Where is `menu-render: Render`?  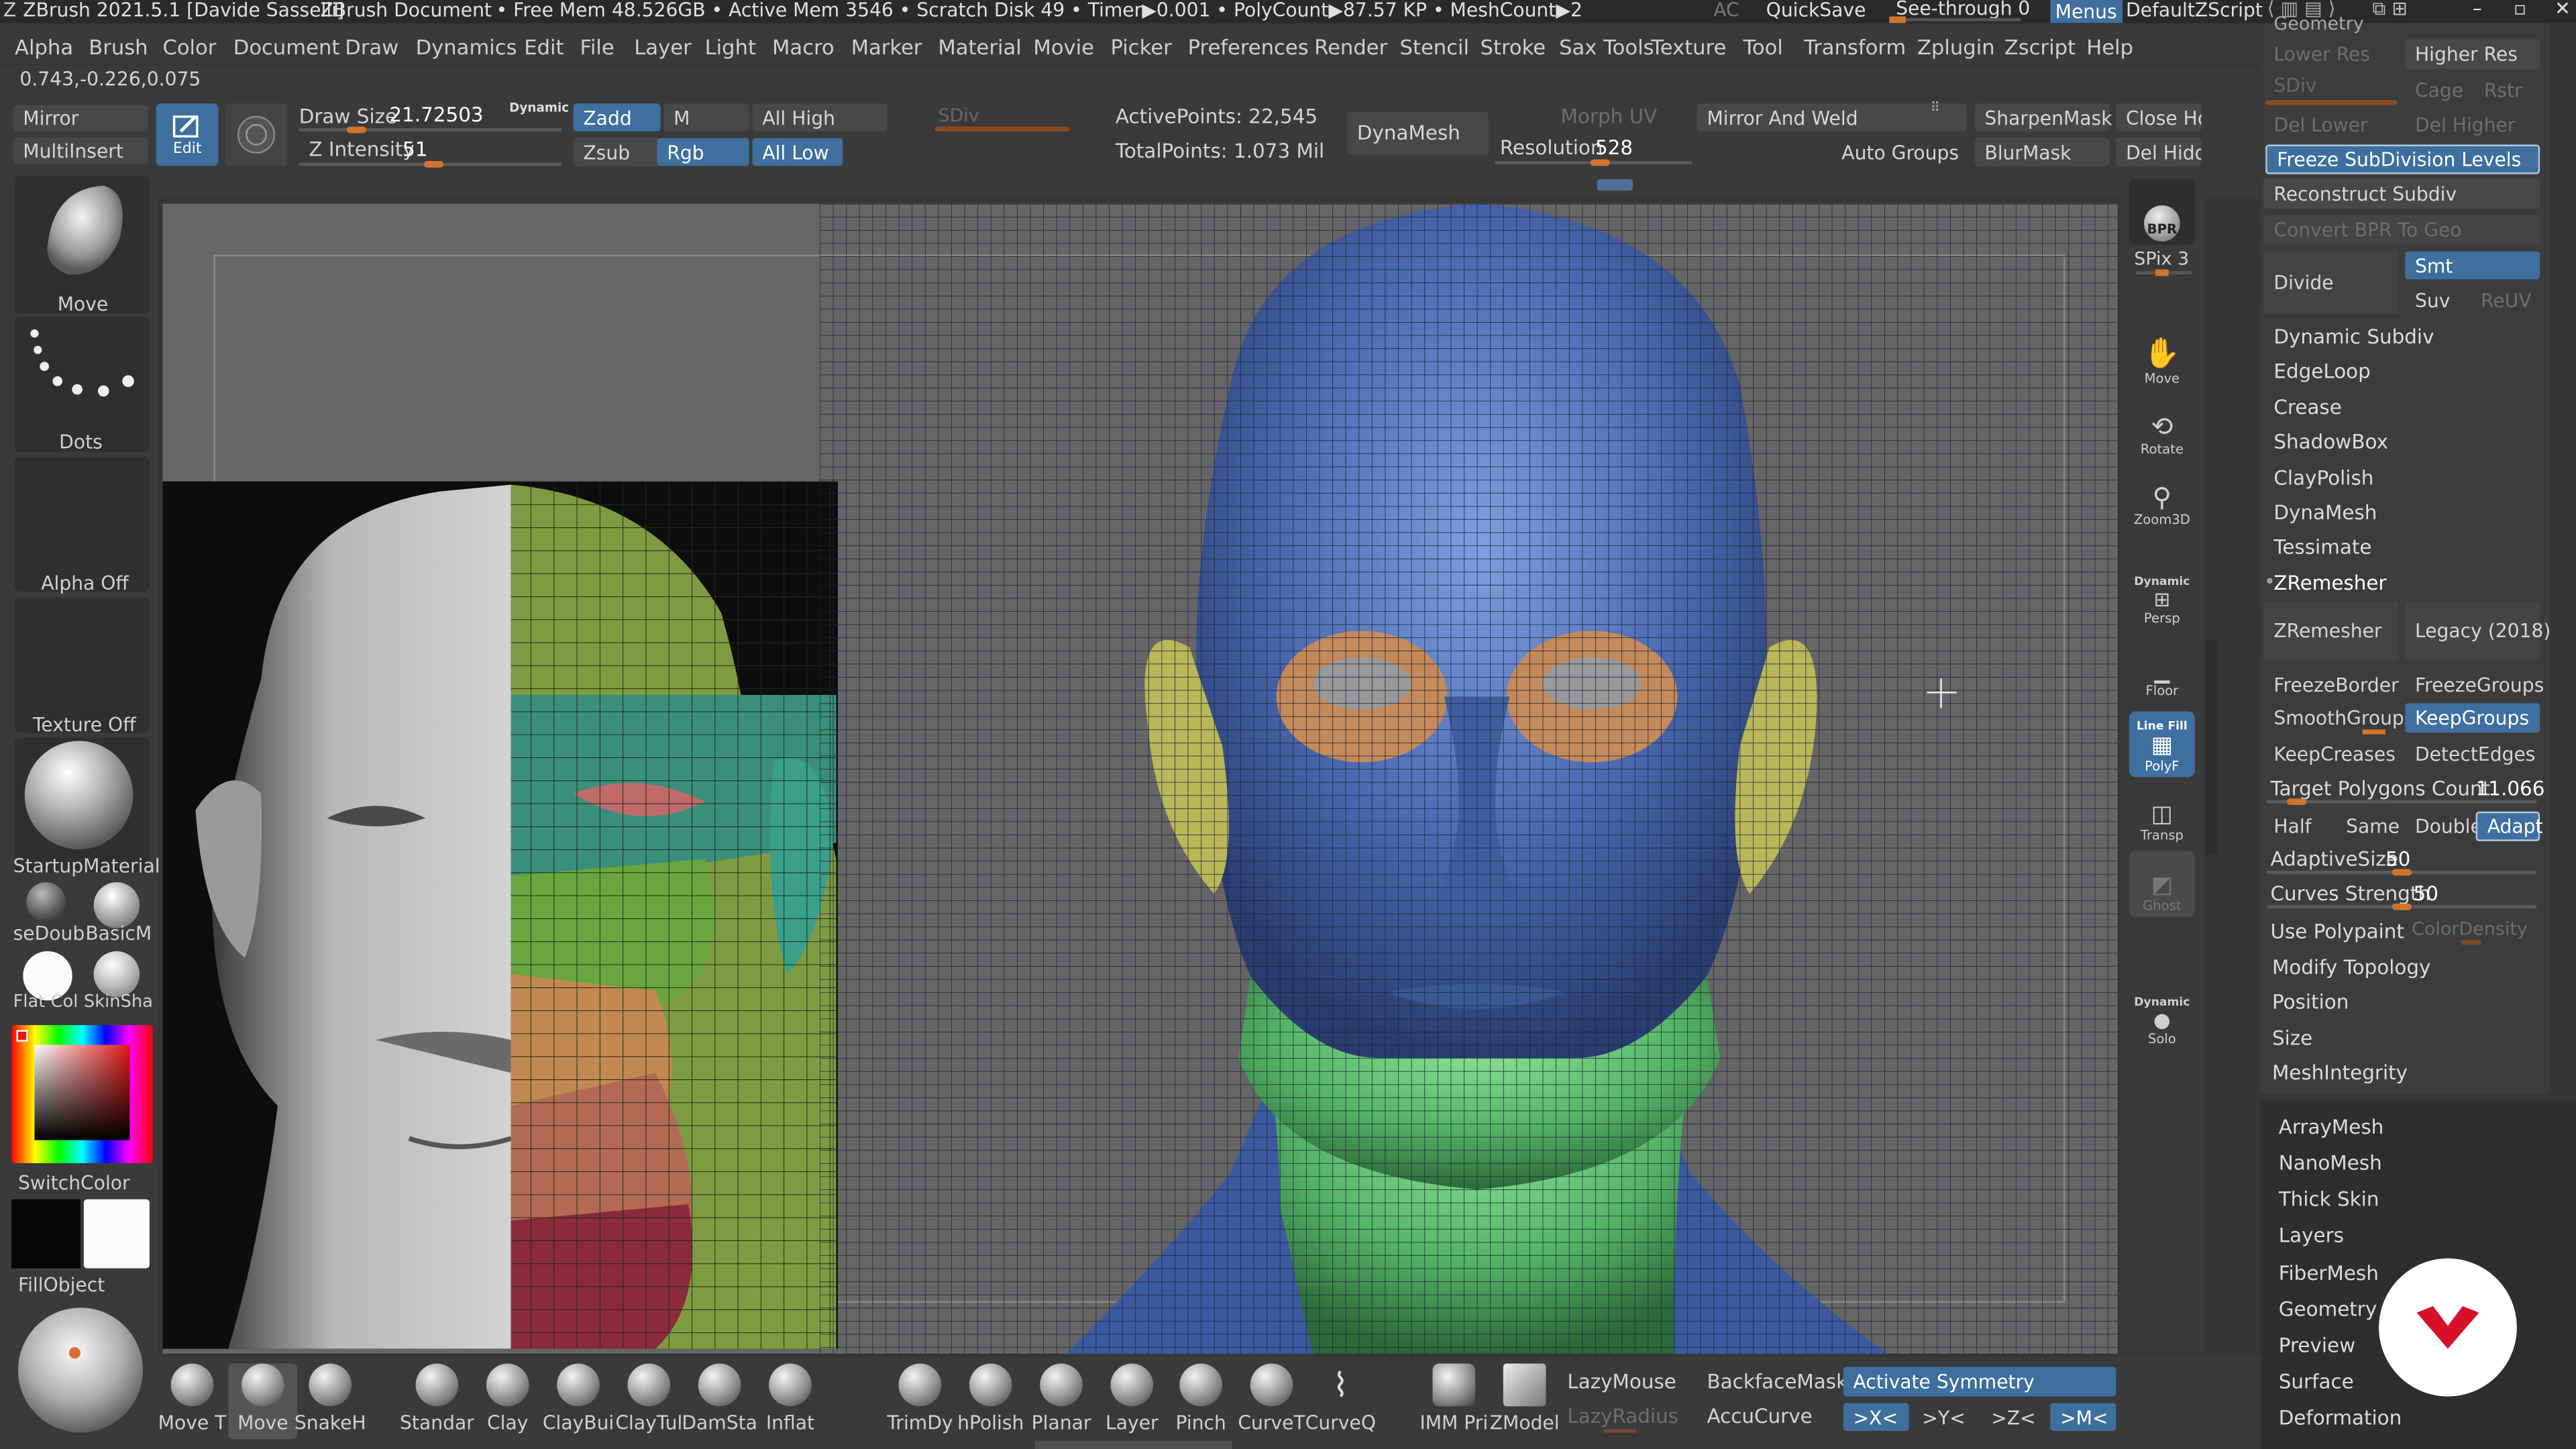 menu-render: Render is located at coordinates (1350, 46).